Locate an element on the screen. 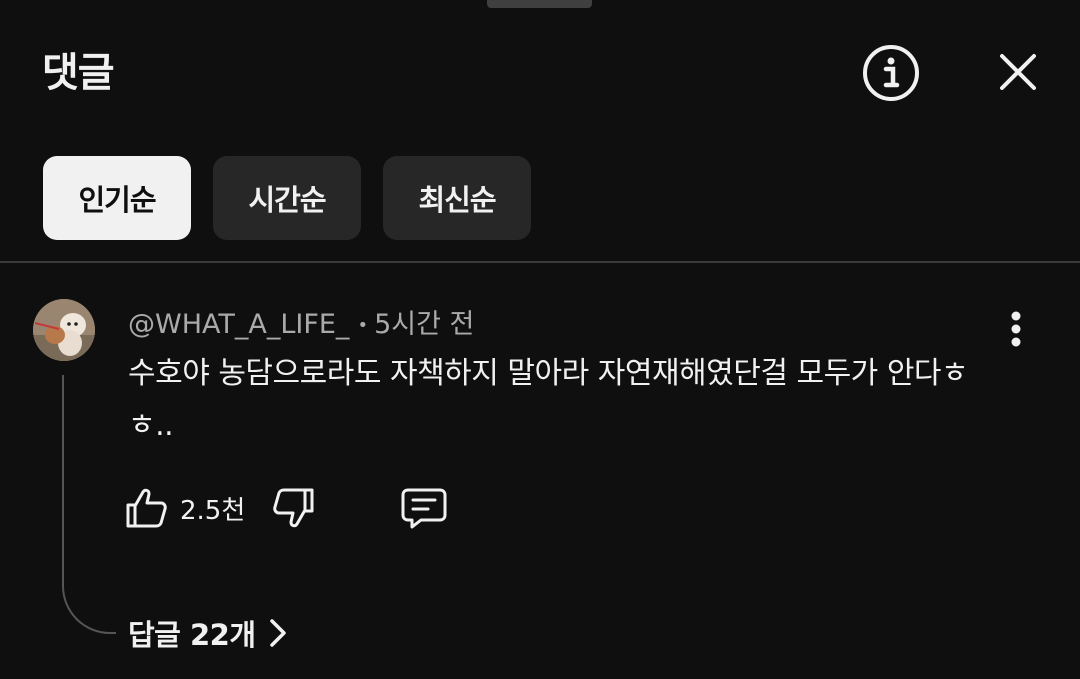  more-vert-icon is located at coordinates (1016, 329).